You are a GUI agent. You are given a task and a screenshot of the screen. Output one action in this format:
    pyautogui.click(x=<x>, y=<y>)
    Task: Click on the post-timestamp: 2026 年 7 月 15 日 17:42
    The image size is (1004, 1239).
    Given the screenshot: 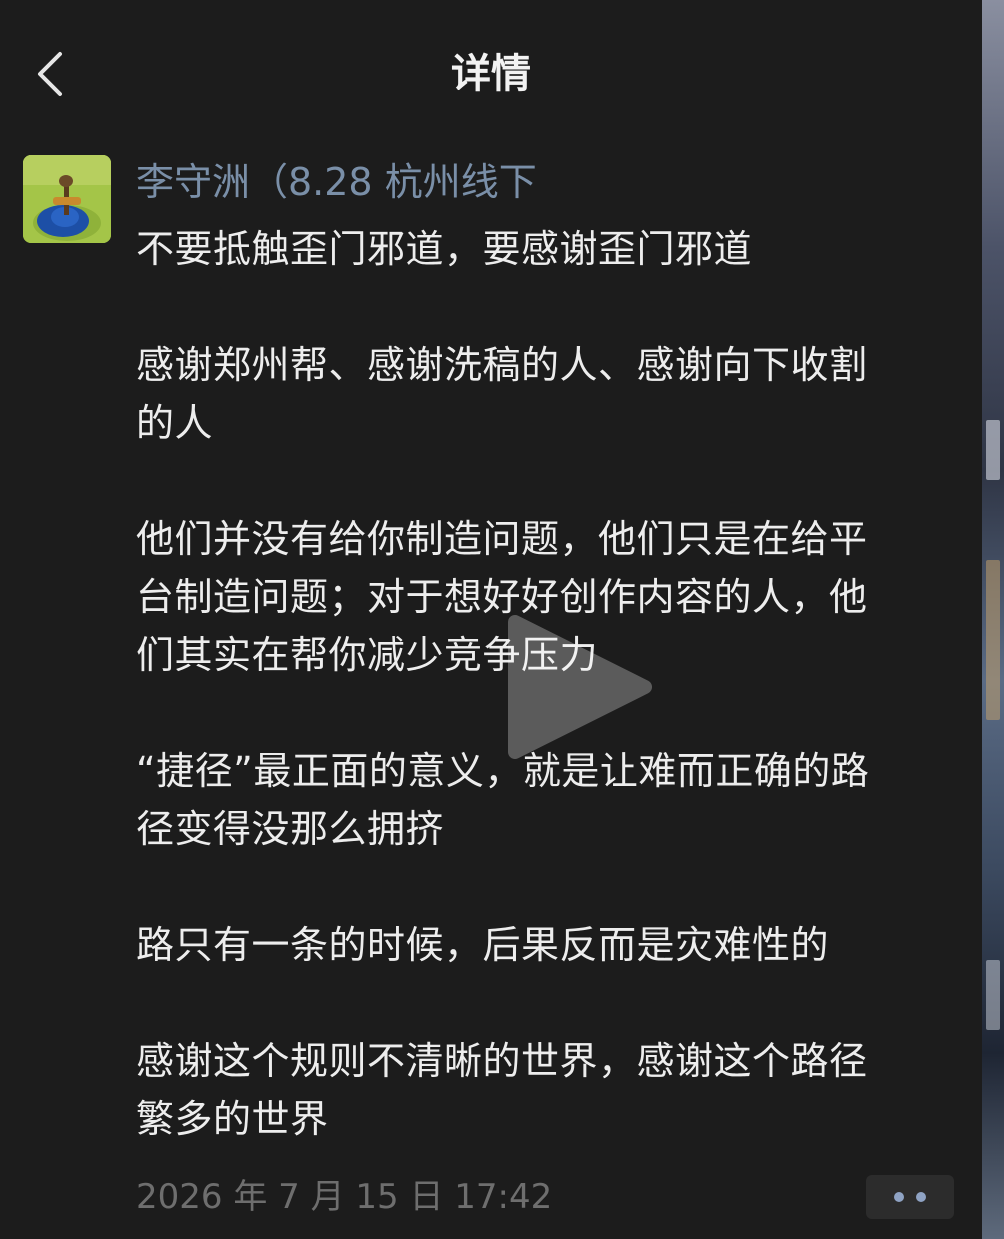 What is the action you would take?
    pyautogui.click(x=344, y=1197)
    